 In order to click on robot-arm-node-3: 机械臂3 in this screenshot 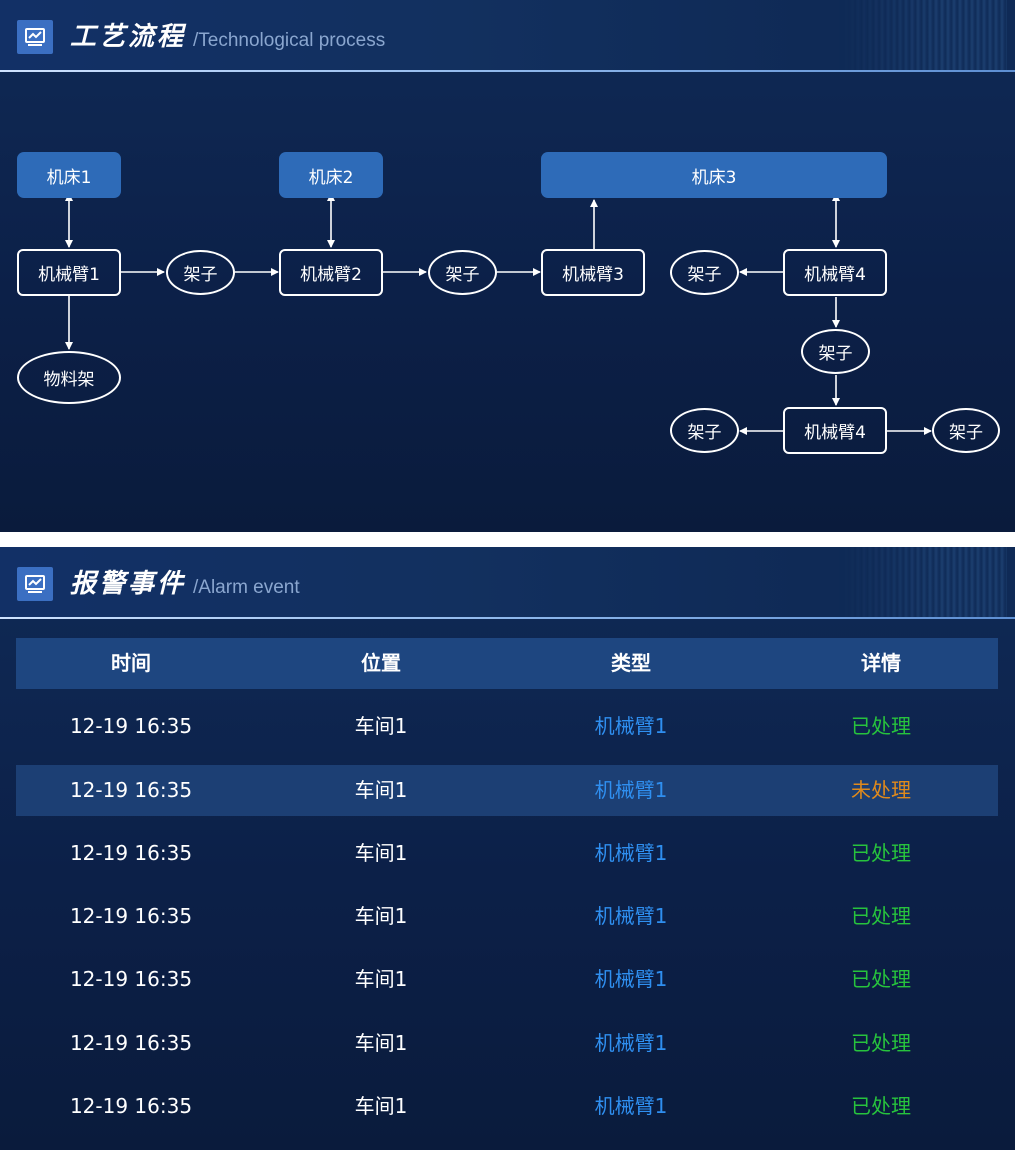, I will do `click(593, 272)`.